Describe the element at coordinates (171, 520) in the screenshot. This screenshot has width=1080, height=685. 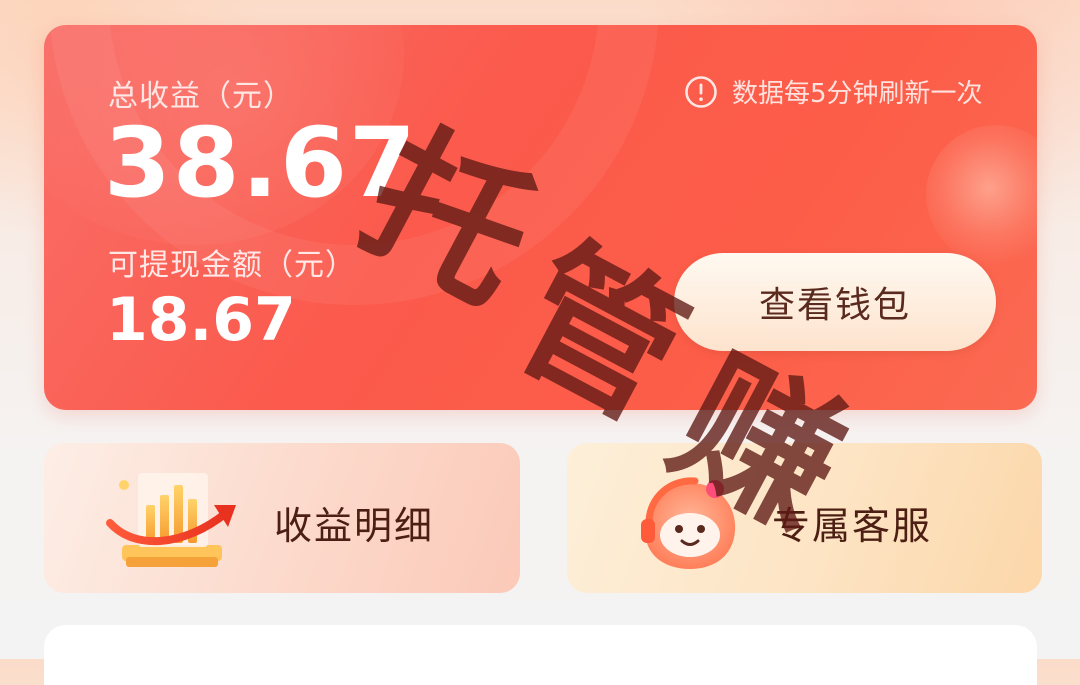
I see `chart-growth-icon` at that location.